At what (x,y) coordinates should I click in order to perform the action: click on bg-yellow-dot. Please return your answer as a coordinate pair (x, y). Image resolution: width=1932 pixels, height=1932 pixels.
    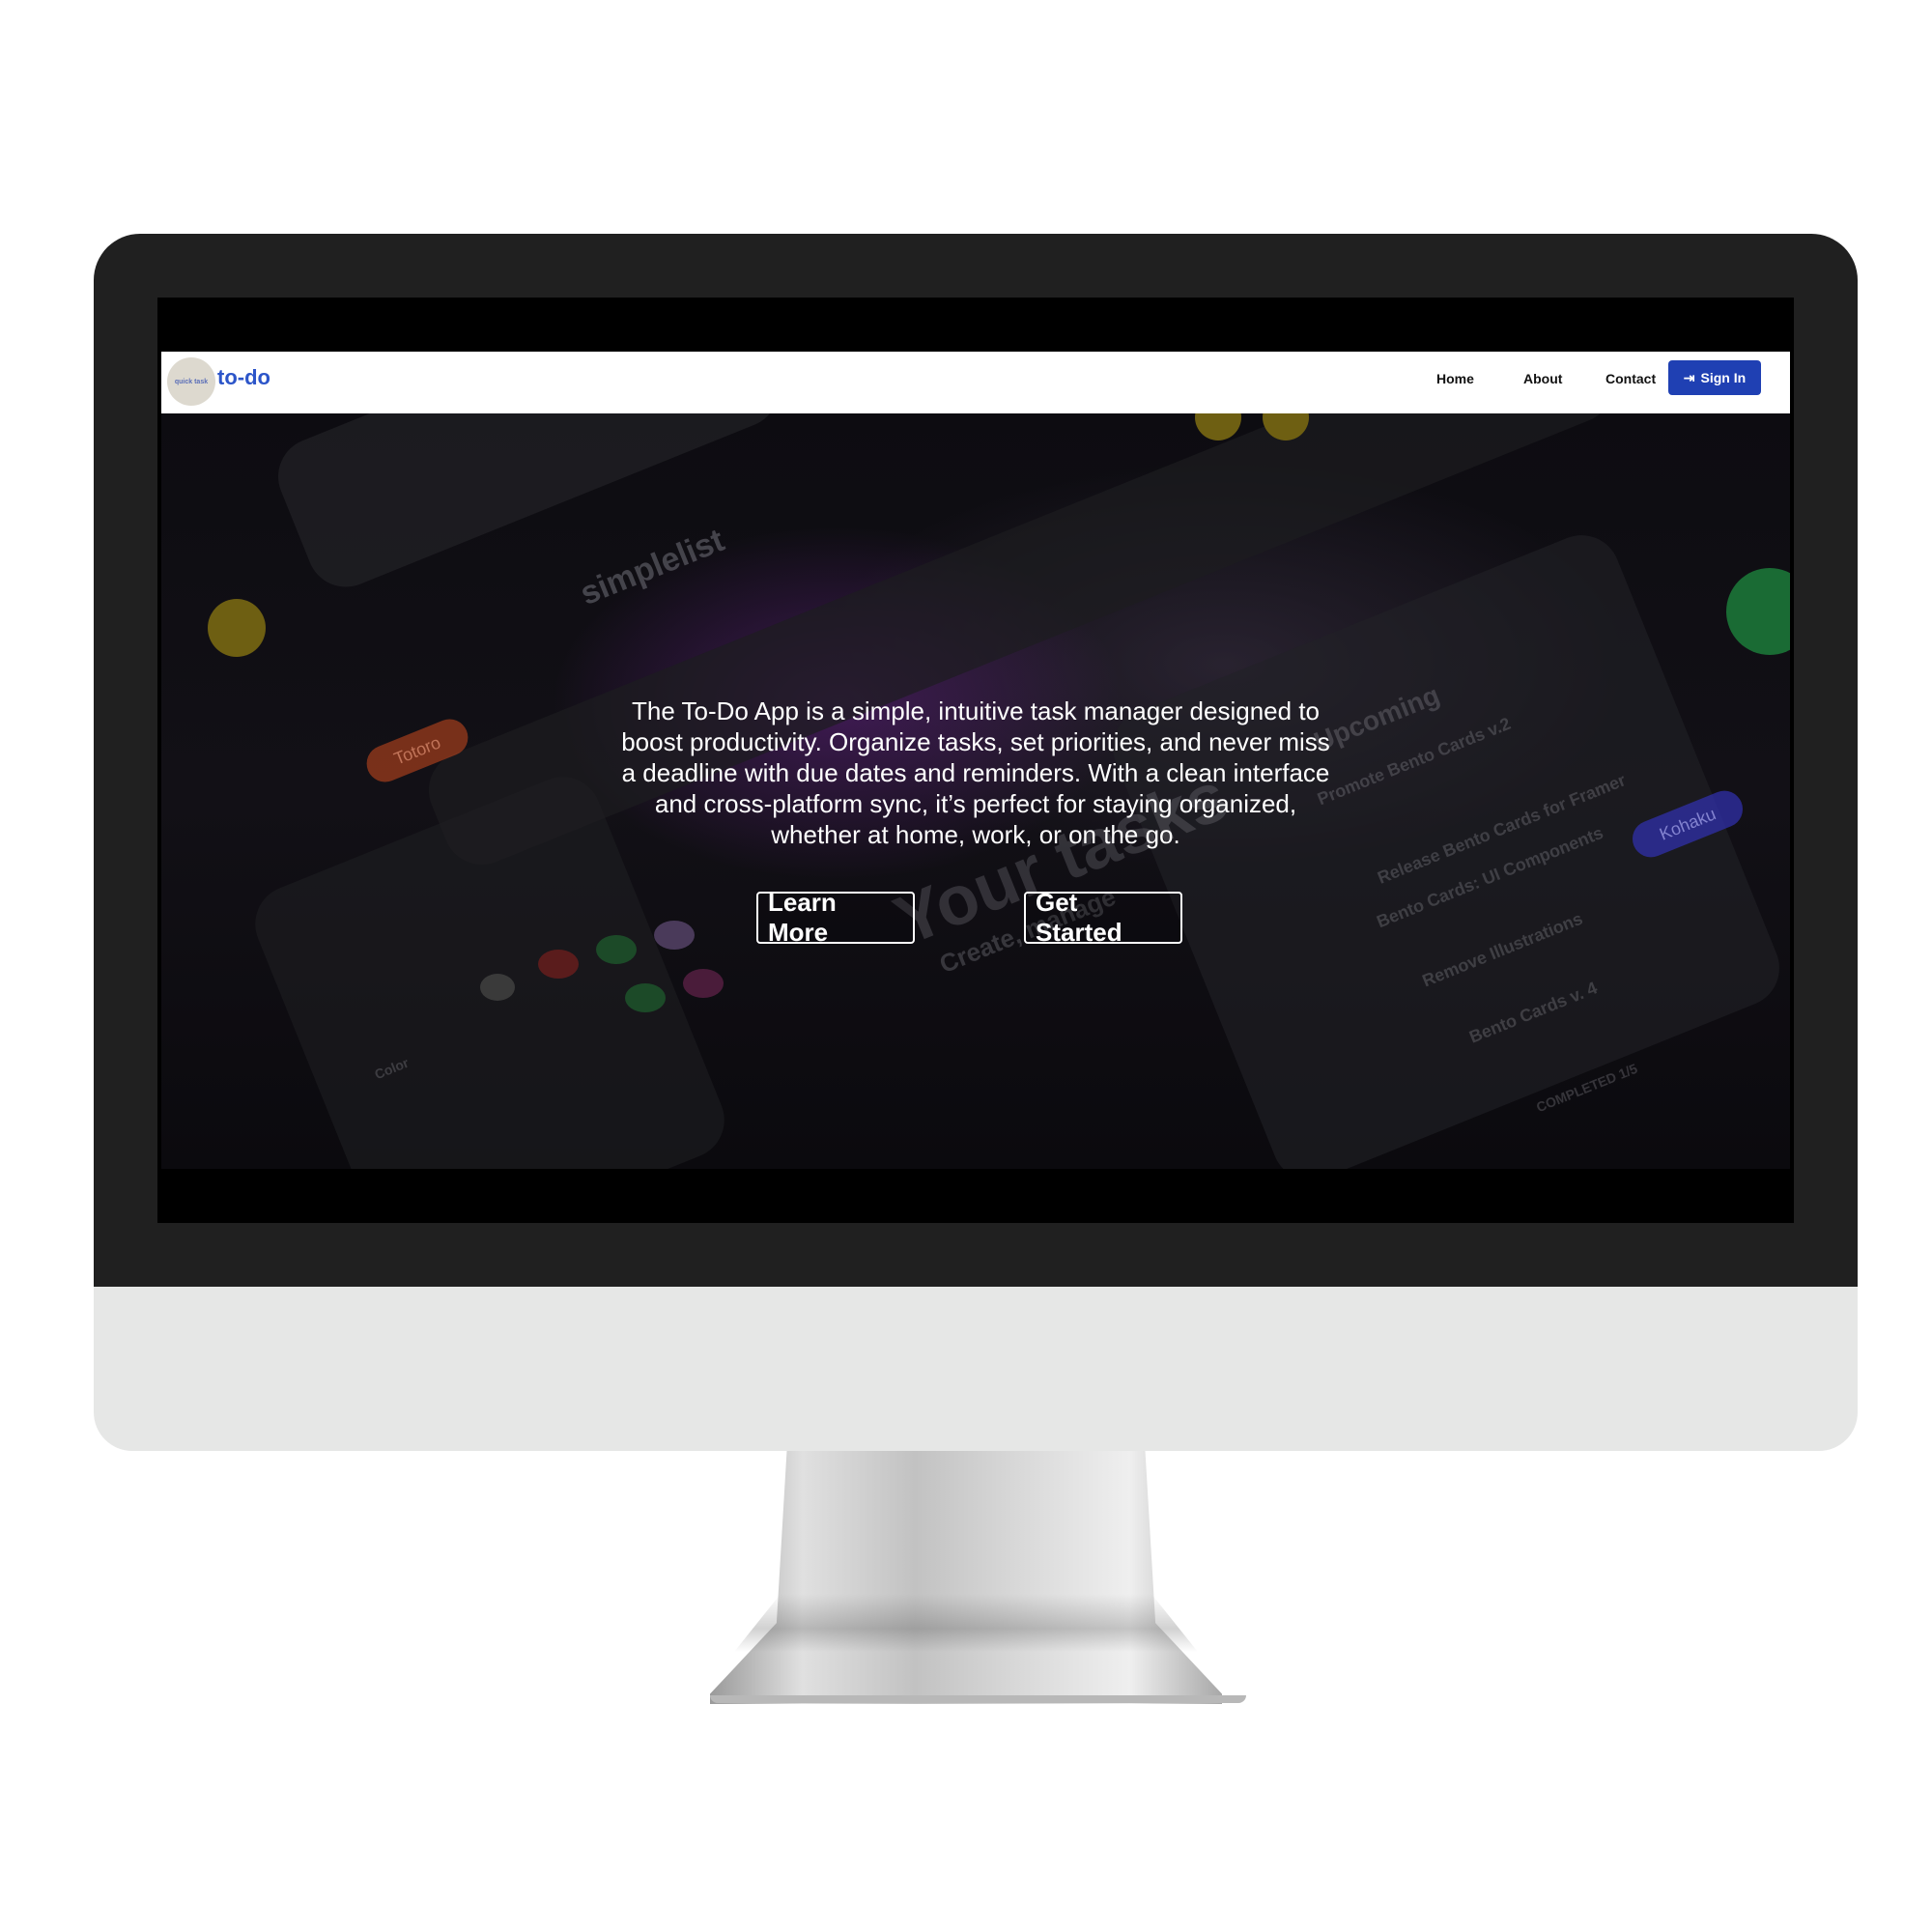
    Looking at the image, I should click on (237, 628).